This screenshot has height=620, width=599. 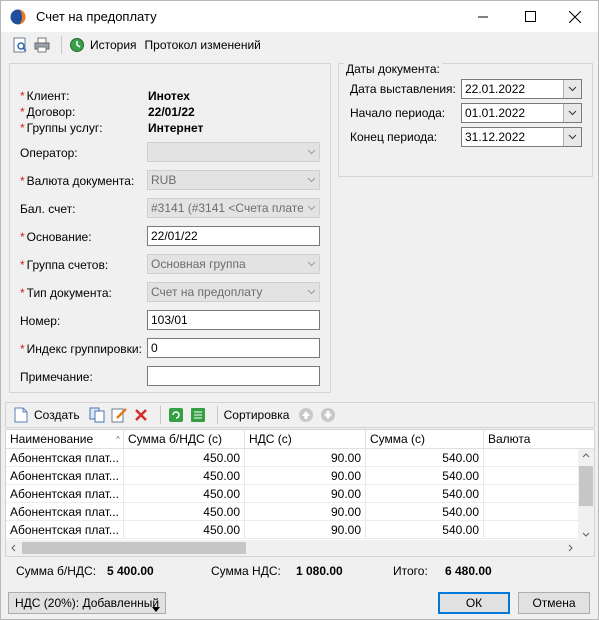 What do you see at coordinates (410, 571) in the screenshot?
I see `grand-total-label: Итого:` at bounding box center [410, 571].